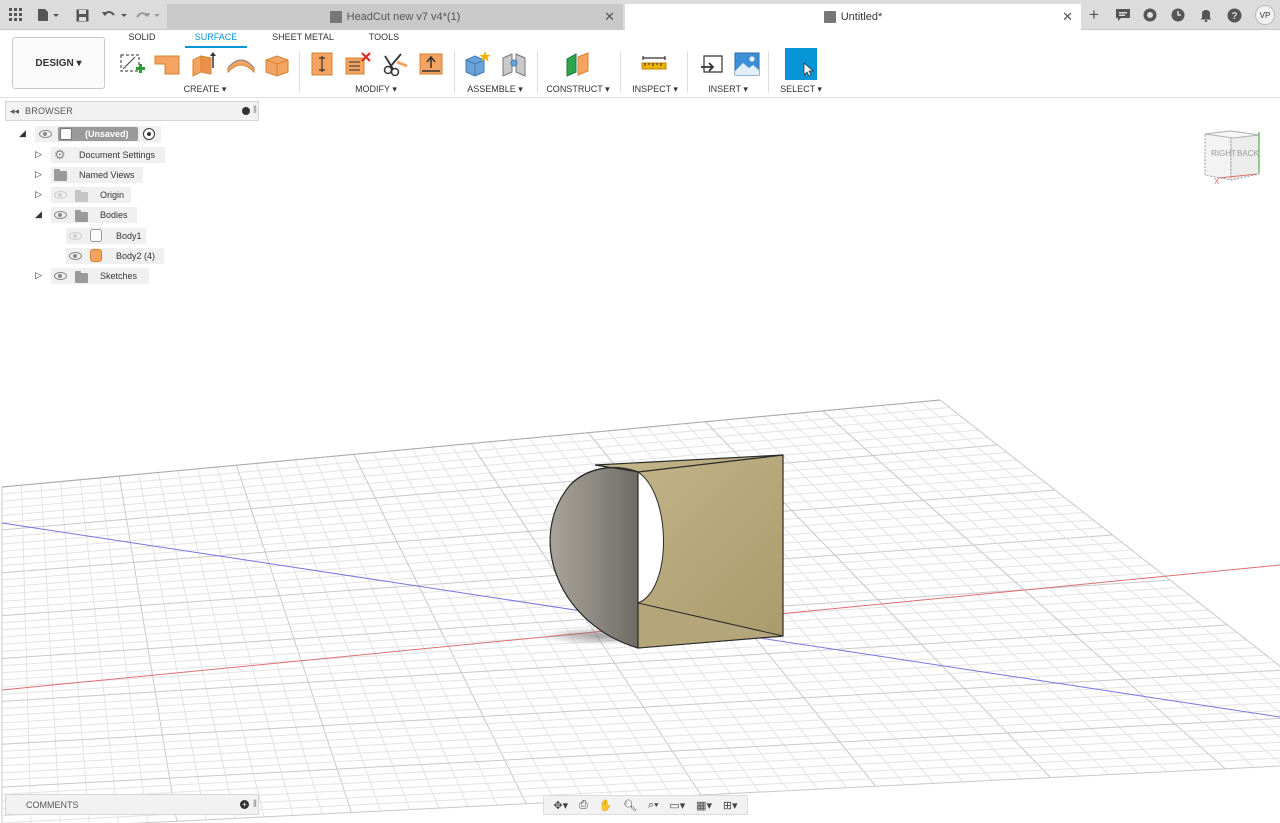 The width and height of the screenshot is (1280, 823). Describe the element at coordinates (477, 64) in the screenshot. I see `new-component-button` at that location.